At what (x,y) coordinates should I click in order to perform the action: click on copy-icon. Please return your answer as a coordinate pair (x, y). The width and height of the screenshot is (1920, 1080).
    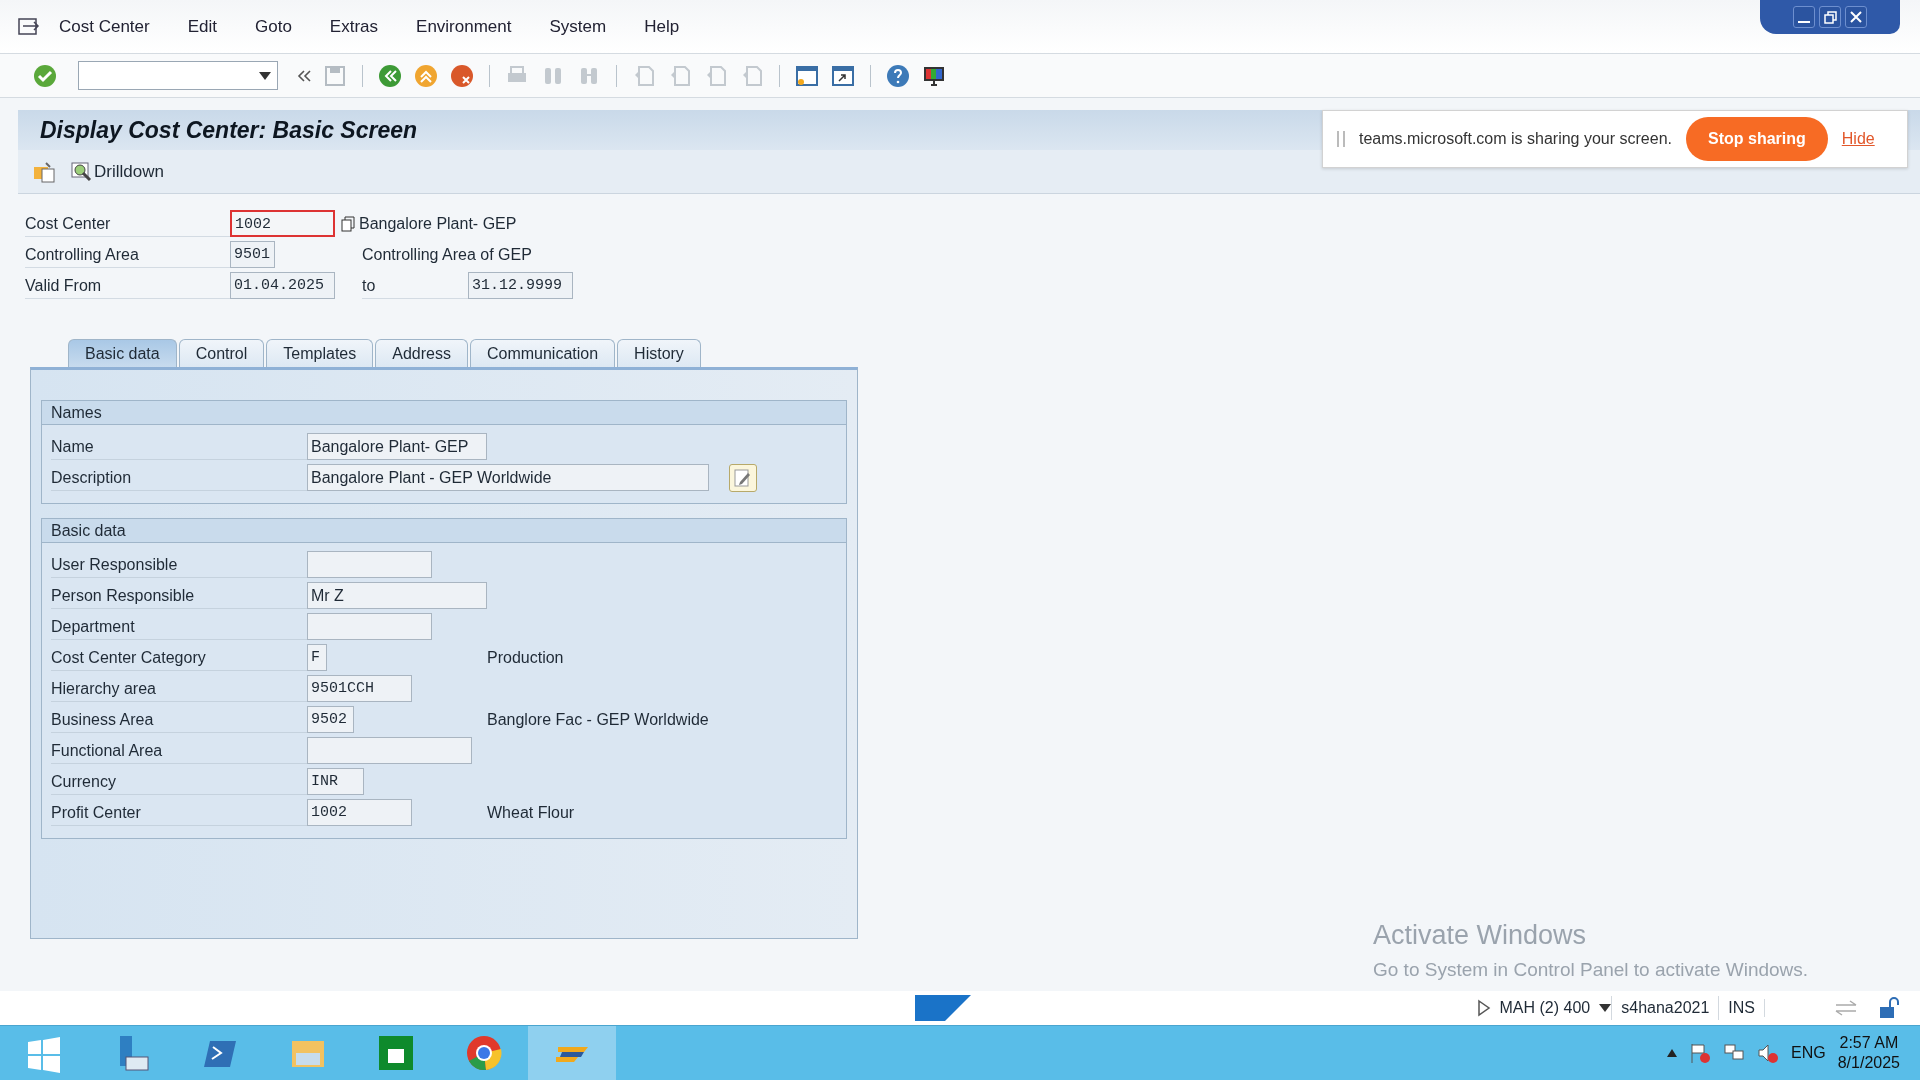
    Looking at the image, I should click on (348, 223).